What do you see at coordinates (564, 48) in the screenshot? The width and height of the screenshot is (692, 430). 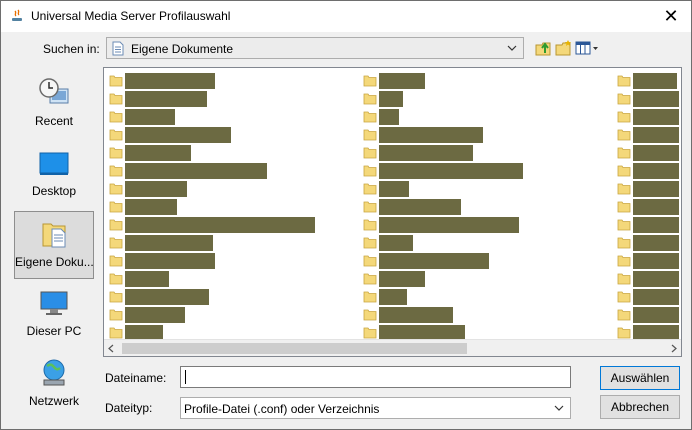 I see `new-folder-icon` at bounding box center [564, 48].